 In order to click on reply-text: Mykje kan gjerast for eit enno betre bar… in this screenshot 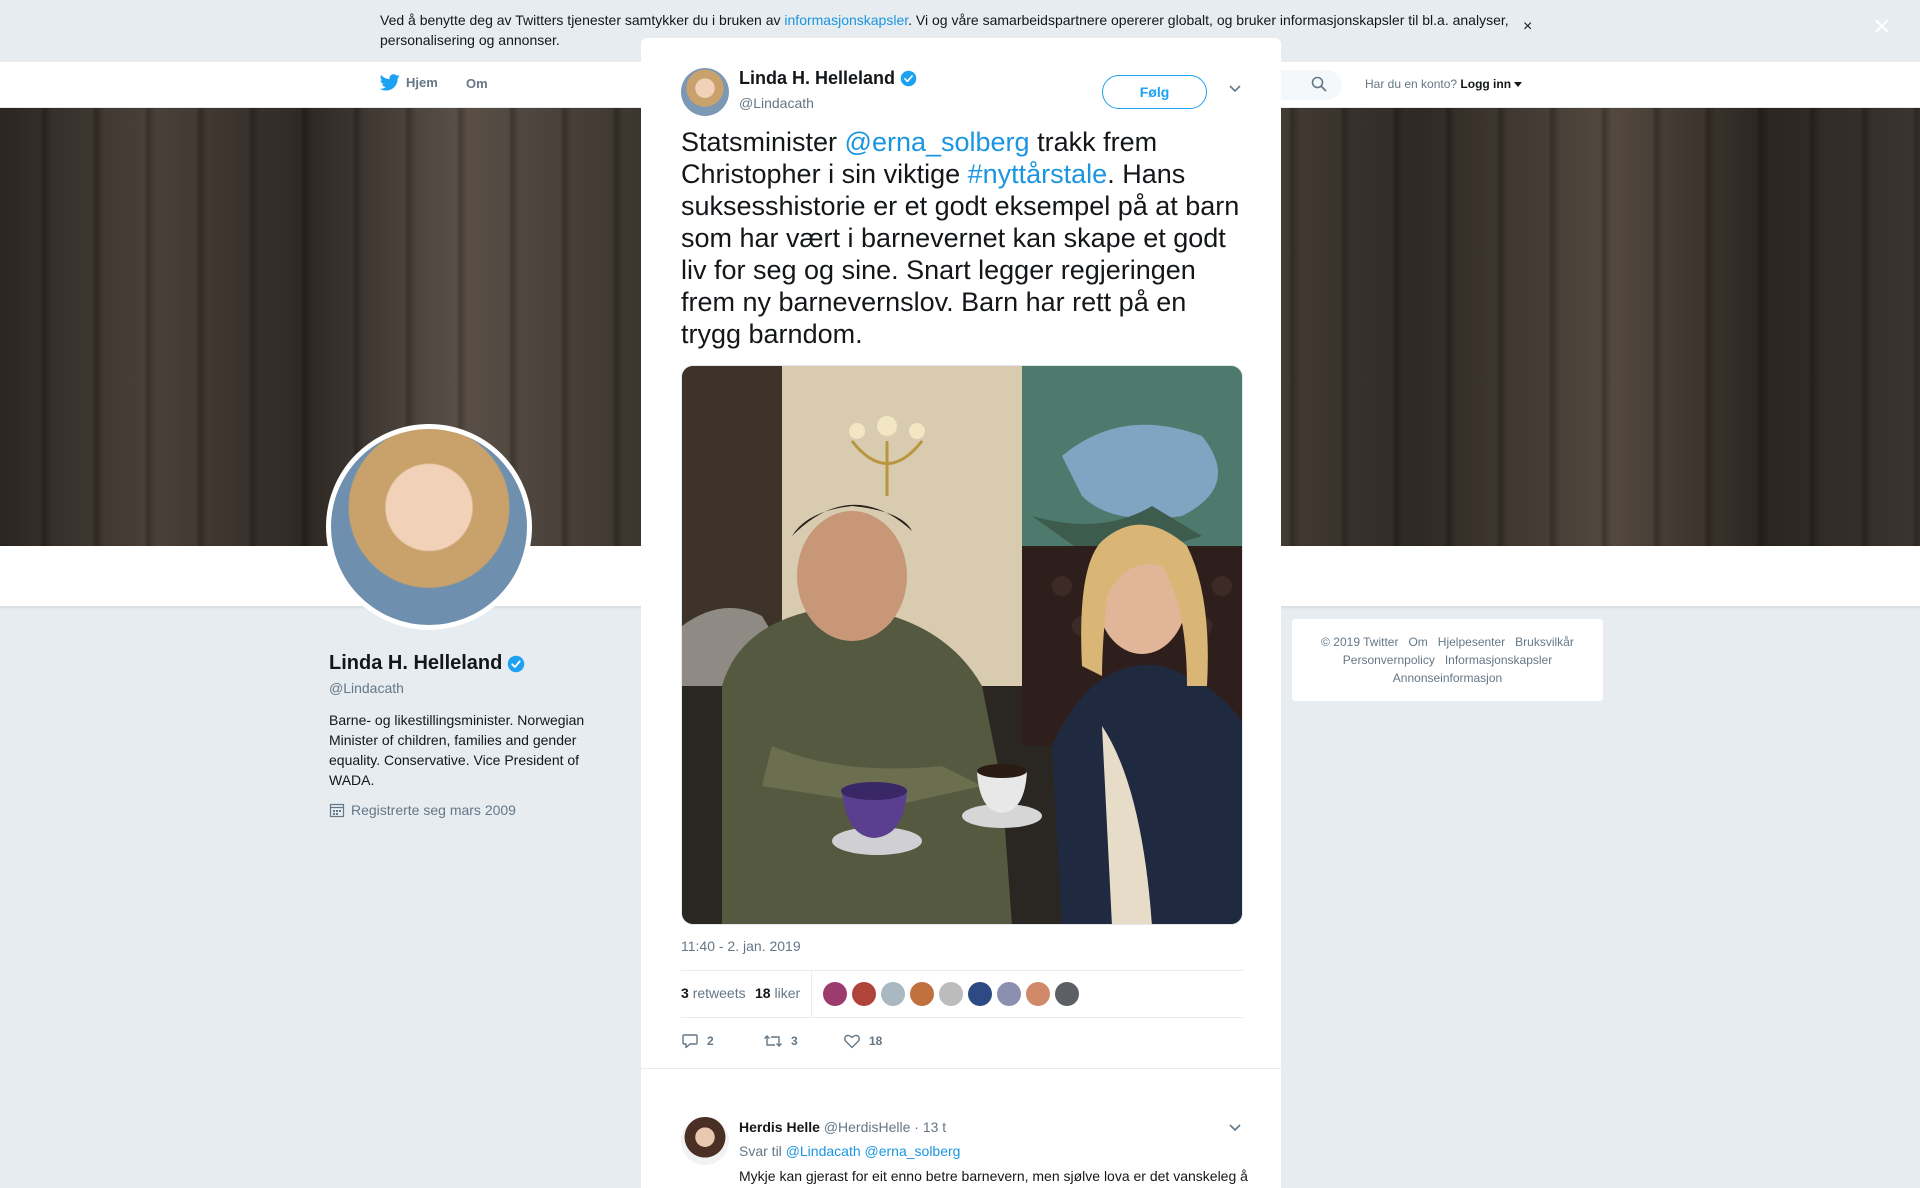, I will do `click(993, 1178)`.